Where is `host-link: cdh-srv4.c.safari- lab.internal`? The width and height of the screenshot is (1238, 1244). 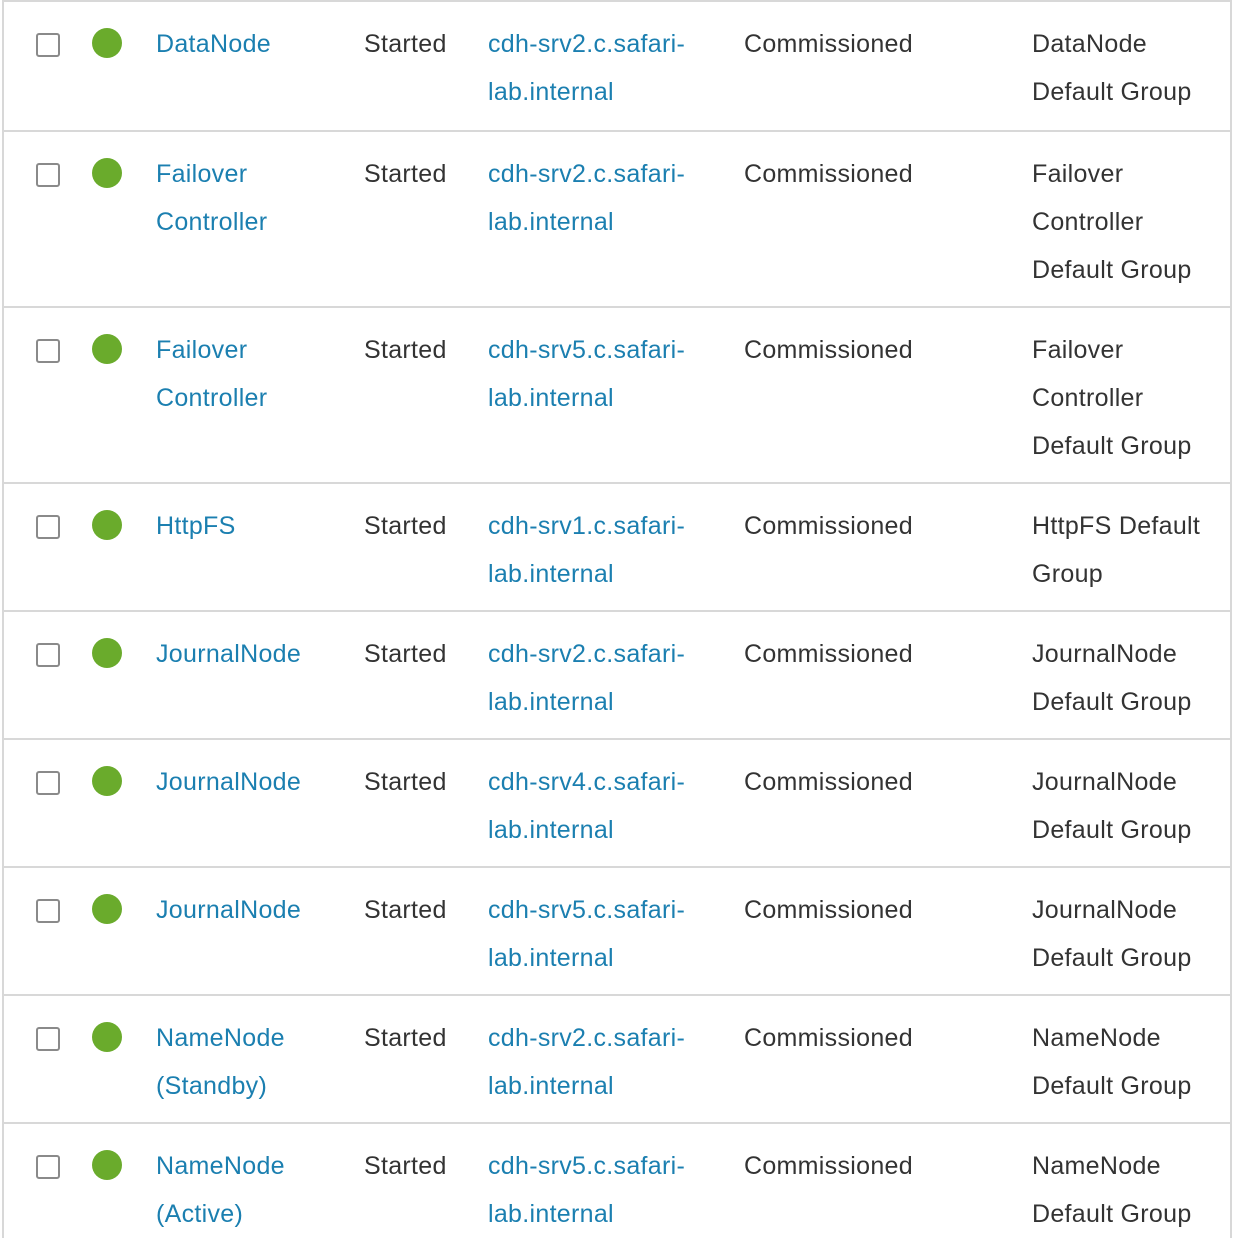
host-link: cdh-srv4.c.safari- lab.internal is located at coordinates (598, 806).